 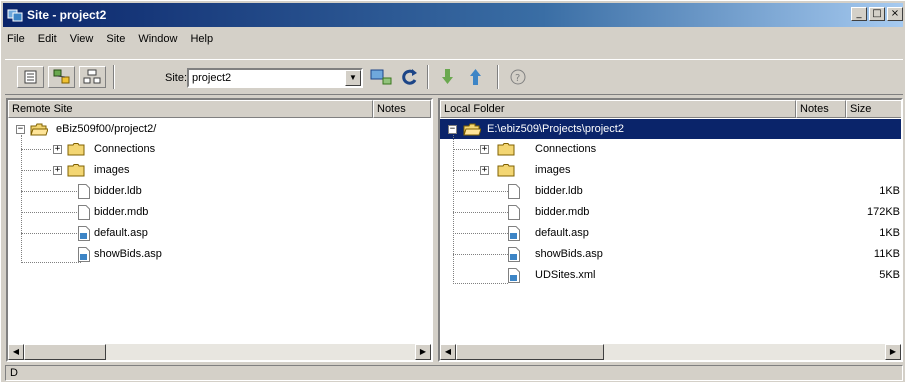 I want to click on status-bar: D, so click(x=454, y=373).